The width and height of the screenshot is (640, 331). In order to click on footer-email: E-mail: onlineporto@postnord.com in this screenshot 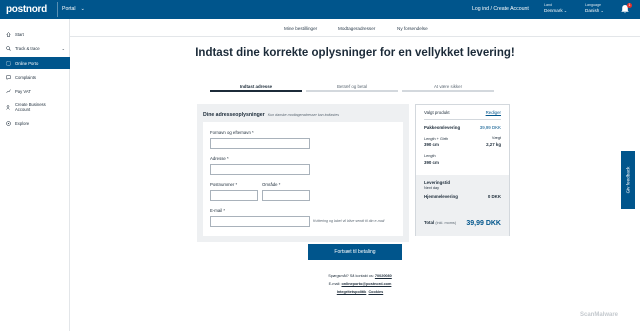, I will do `click(360, 284)`.